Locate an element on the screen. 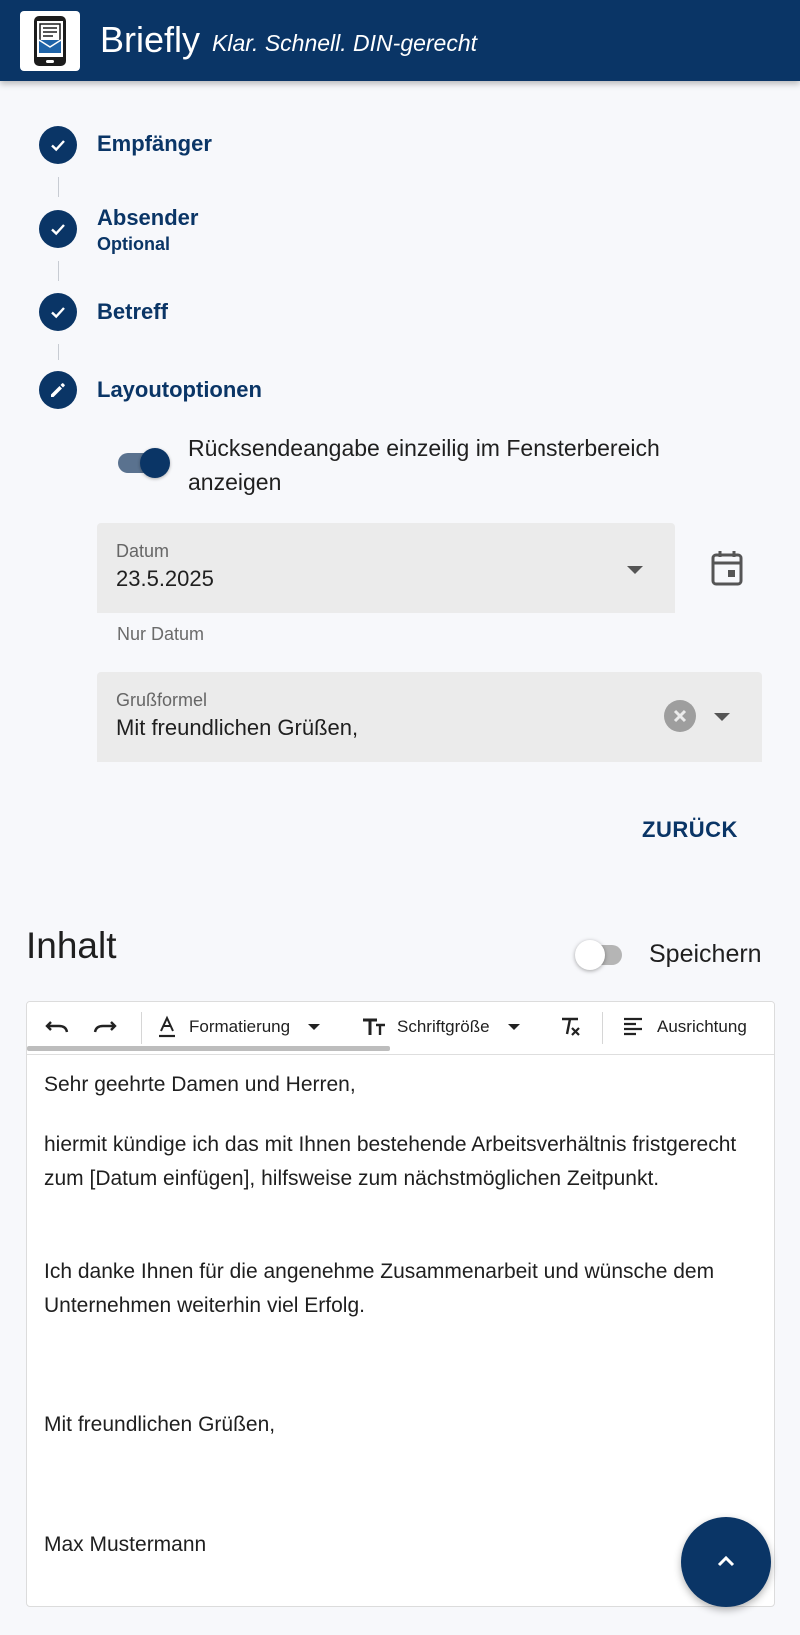 Image resolution: width=800 pixels, height=1635 pixels. step-empfaenger-check-icon is located at coordinates (58, 145).